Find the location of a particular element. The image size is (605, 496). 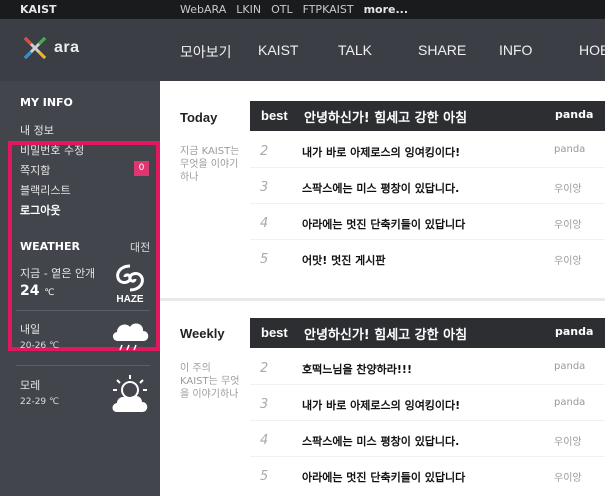

weather-now-temp: 24 ℃ is located at coordinates (37, 291).